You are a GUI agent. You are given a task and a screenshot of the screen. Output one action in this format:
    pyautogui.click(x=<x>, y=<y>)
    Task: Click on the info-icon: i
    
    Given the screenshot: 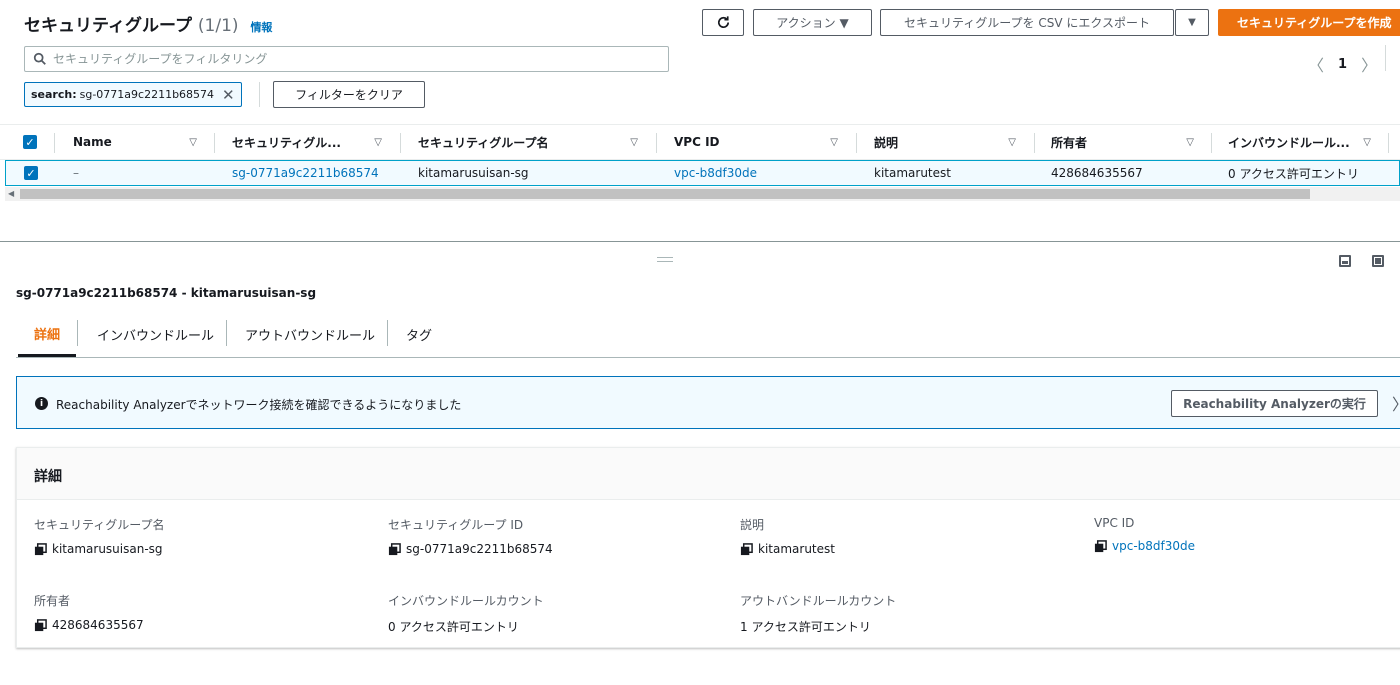 What is the action you would take?
    pyautogui.click(x=41, y=403)
    